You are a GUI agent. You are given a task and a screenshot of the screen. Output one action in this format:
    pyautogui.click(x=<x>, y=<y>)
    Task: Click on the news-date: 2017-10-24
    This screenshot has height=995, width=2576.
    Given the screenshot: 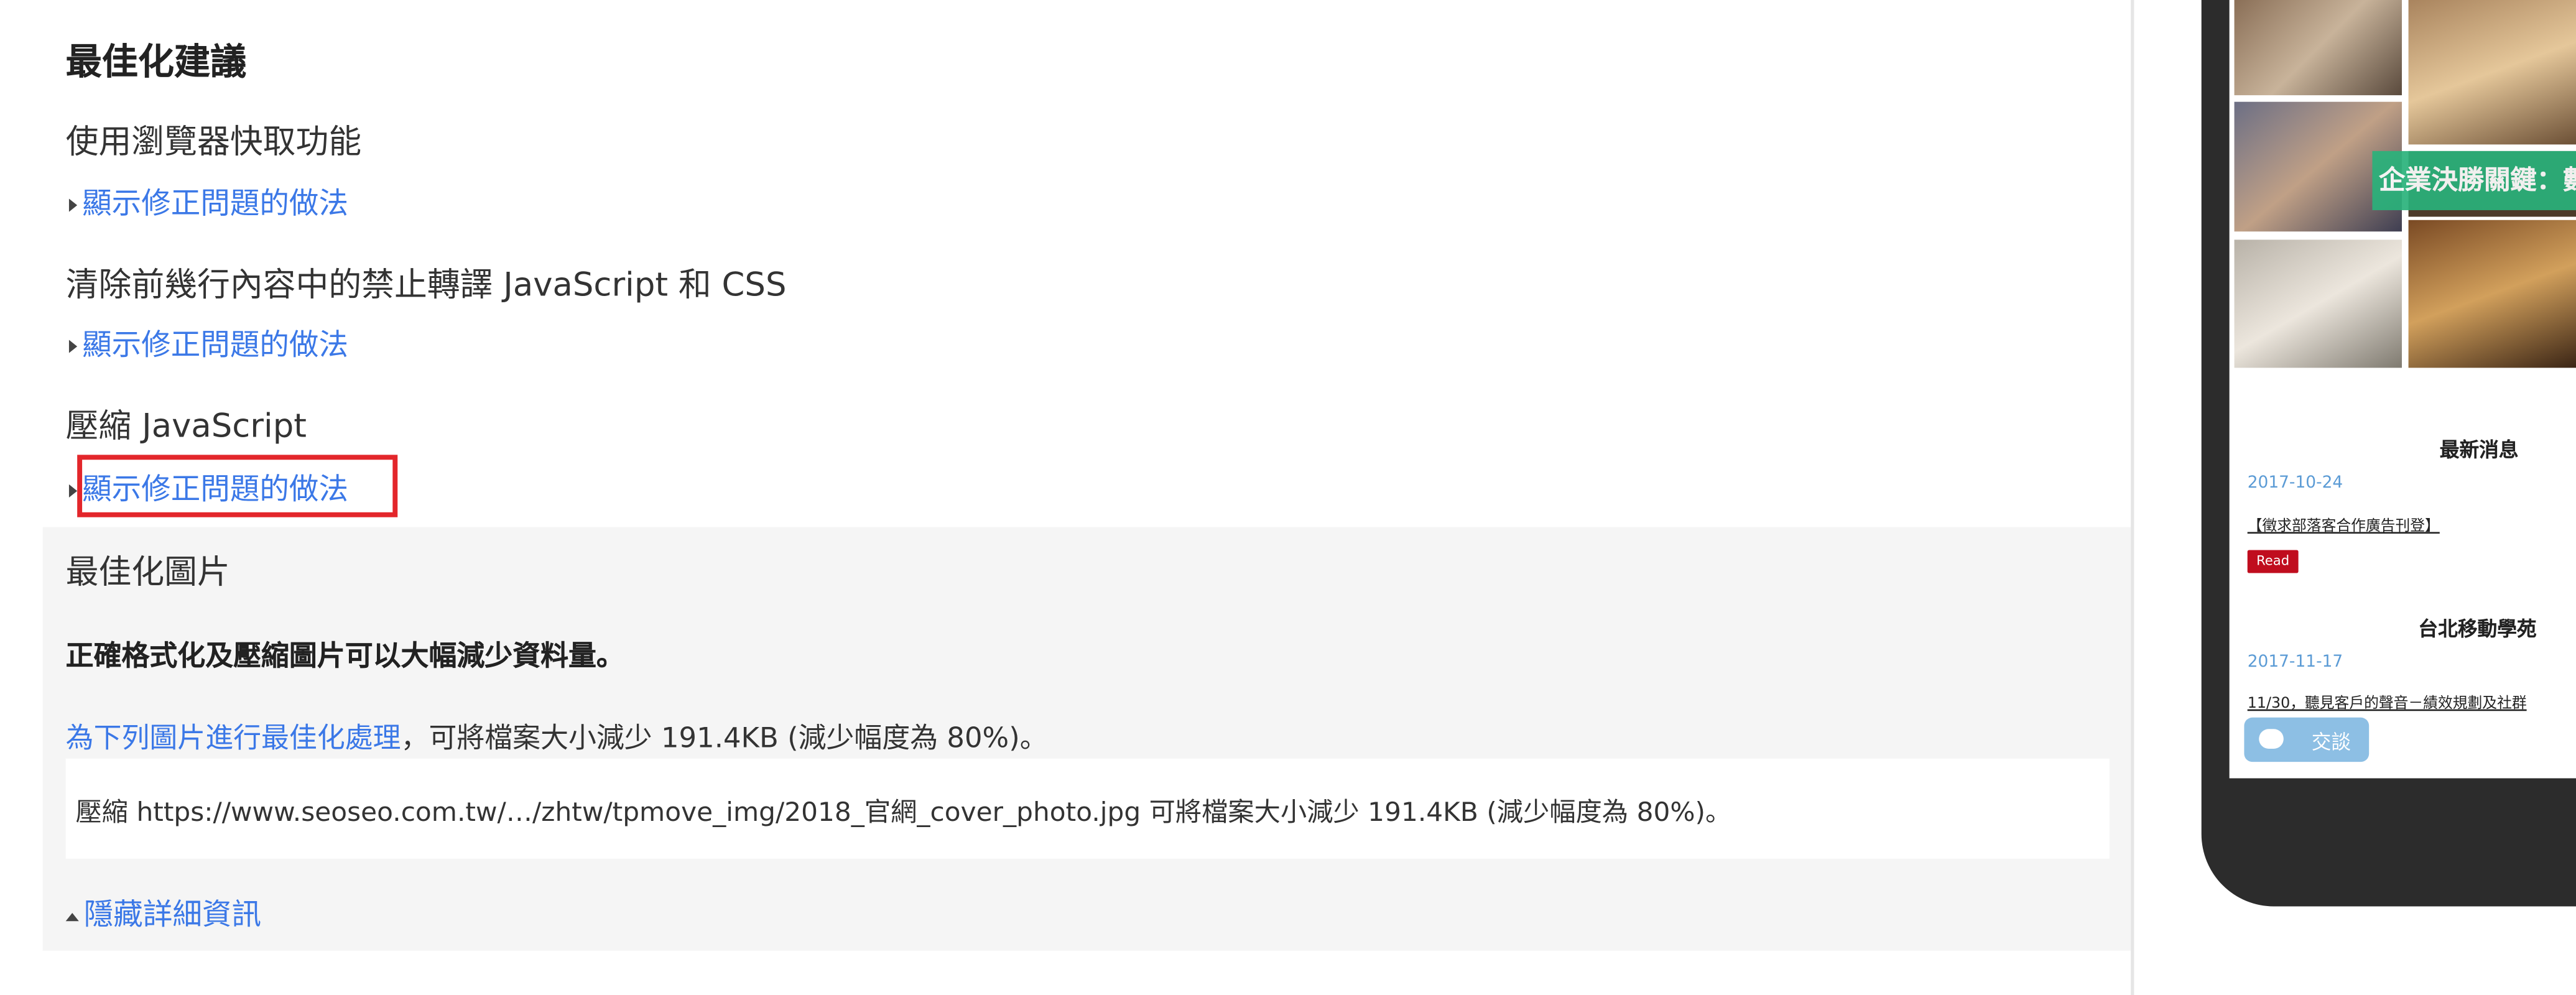 What is the action you would take?
    pyautogui.click(x=2295, y=483)
    